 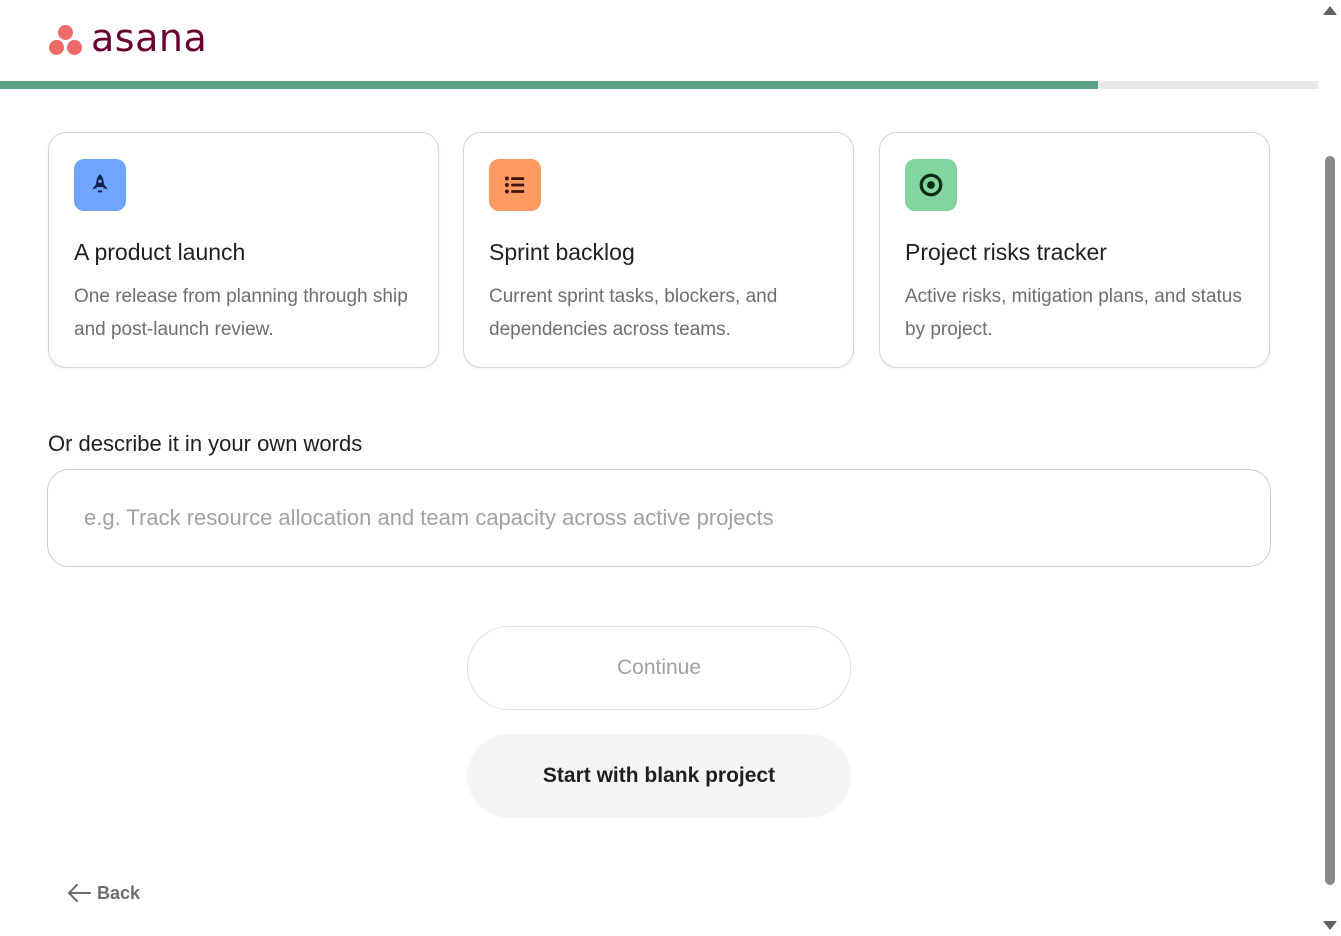 I want to click on own-words-label: Or describe it in your own words, so click(x=205, y=443).